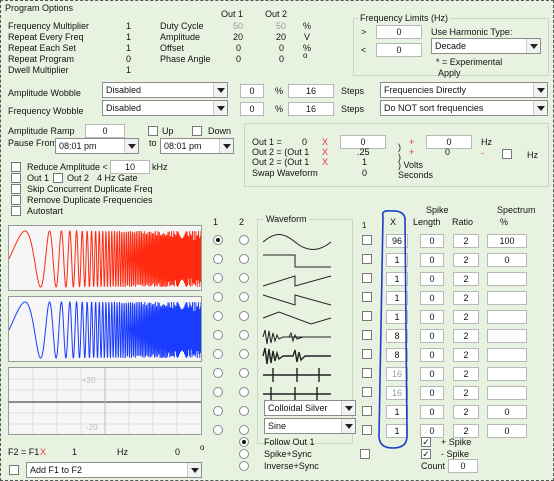 The height and width of the screenshot is (481, 554). What do you see at coordinates (432, 317) in the screenshot?
I see `row-5-length-input: 0` at bounding box center [432, 317].